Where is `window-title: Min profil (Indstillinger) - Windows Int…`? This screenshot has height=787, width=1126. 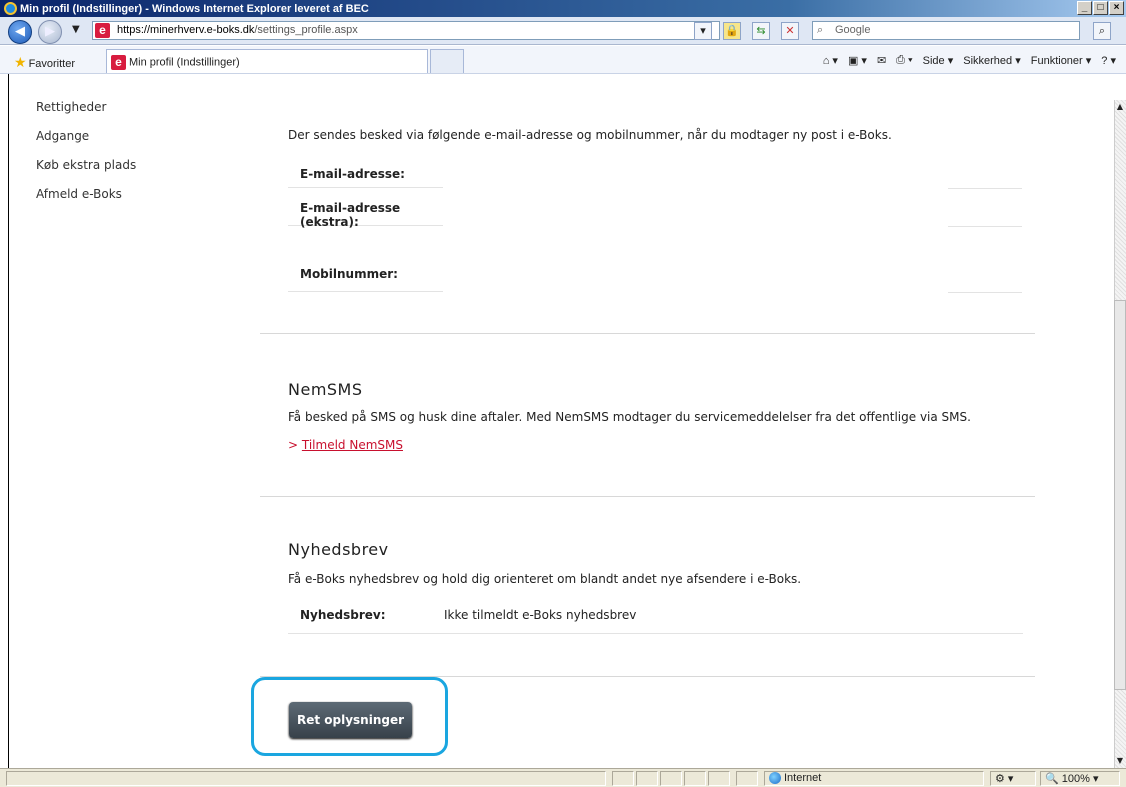 window-title: Min profil (Indstillinger) - Windows Int… is located at coordinates (194, 8).